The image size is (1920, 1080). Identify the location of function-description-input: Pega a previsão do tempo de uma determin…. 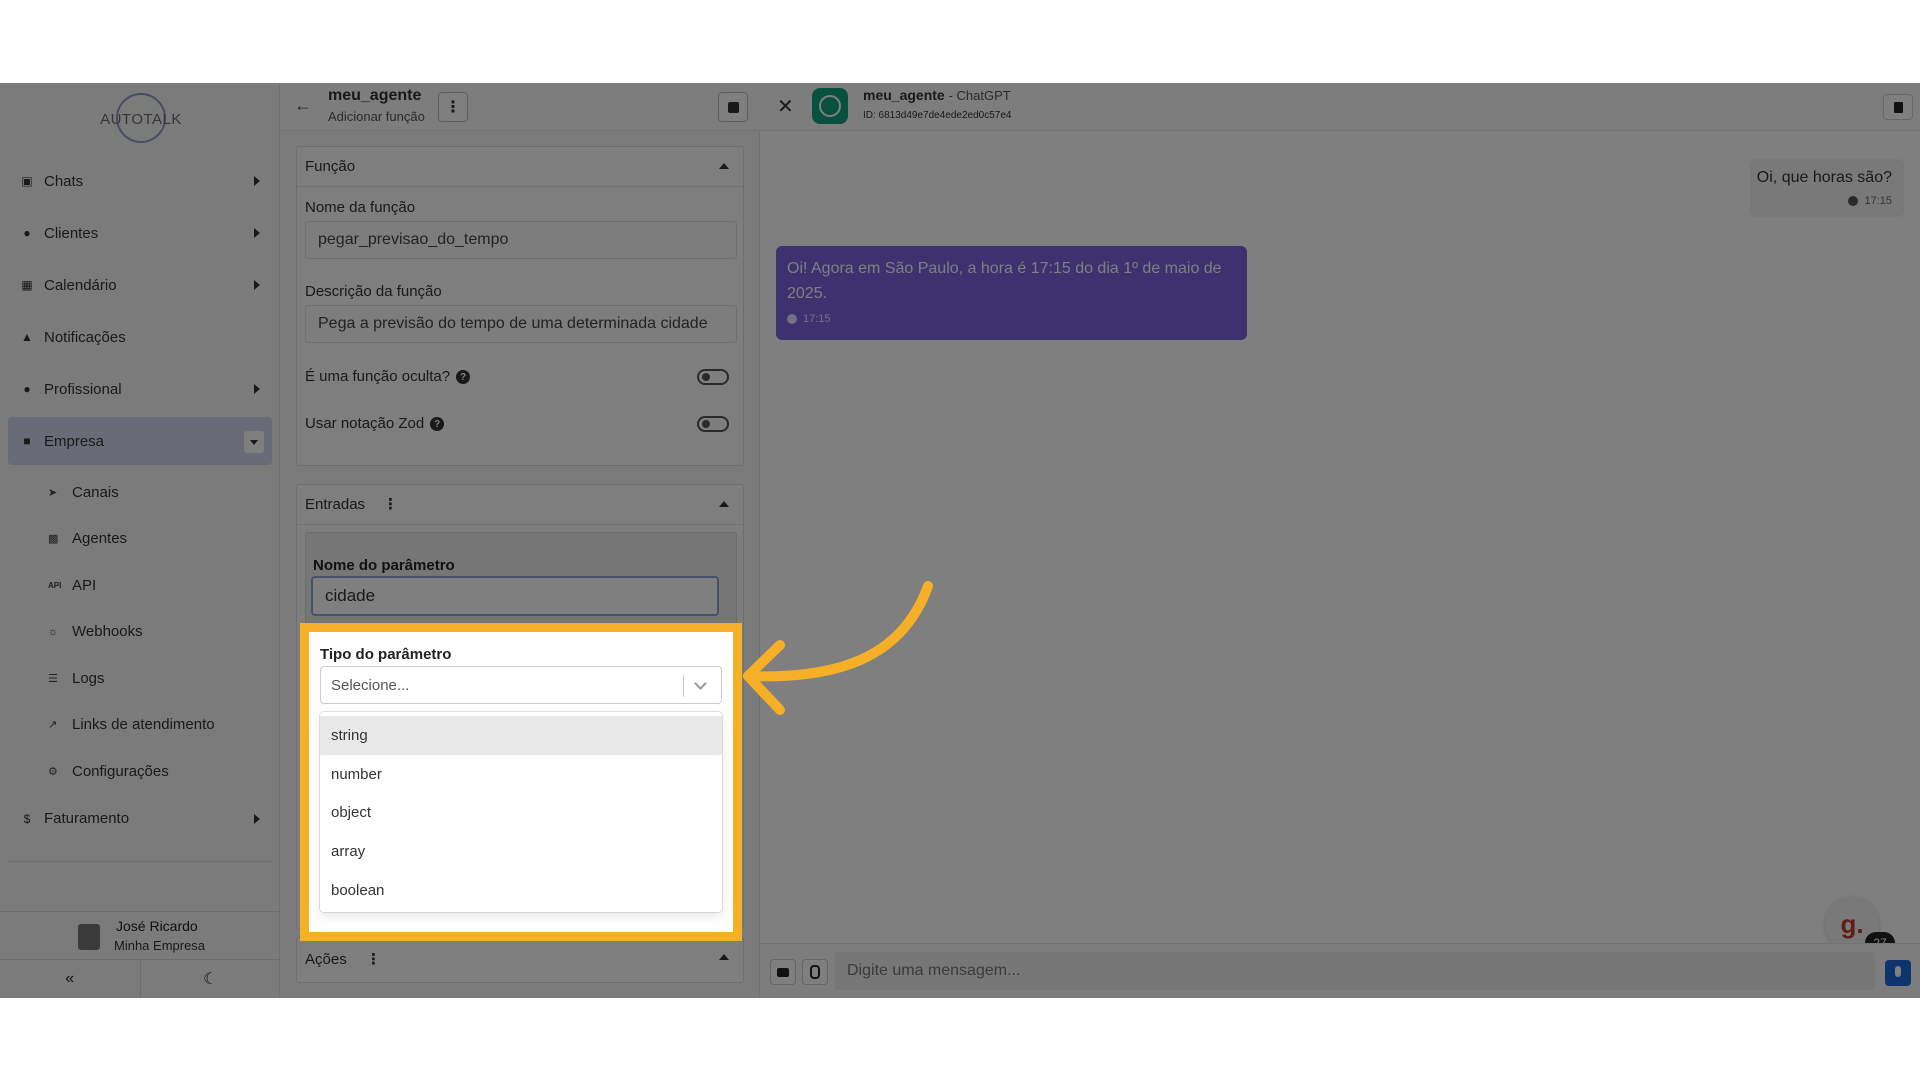
(521, 324).